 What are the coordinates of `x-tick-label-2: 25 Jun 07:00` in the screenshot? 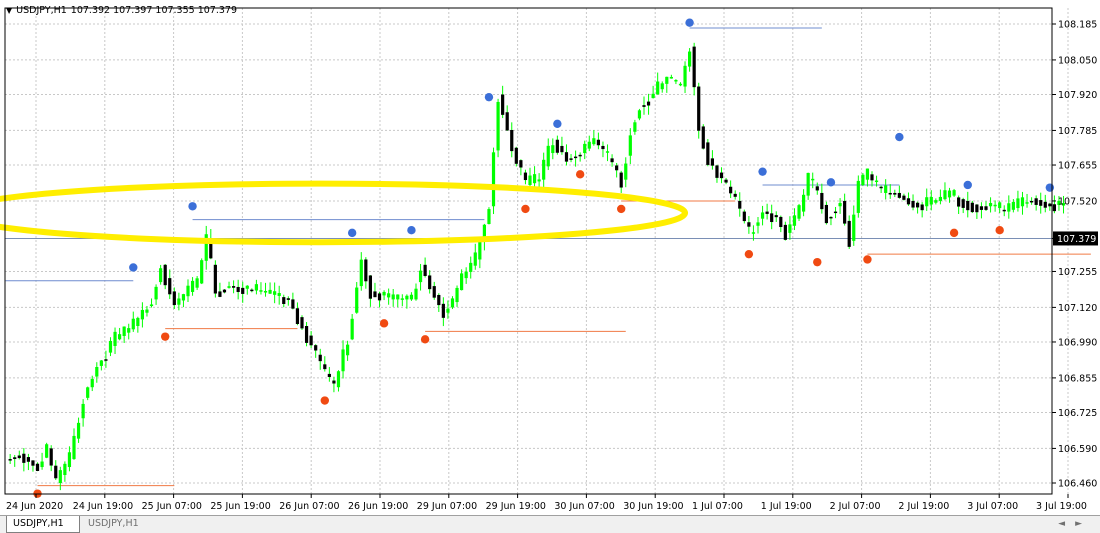 It's located at (172, 506).